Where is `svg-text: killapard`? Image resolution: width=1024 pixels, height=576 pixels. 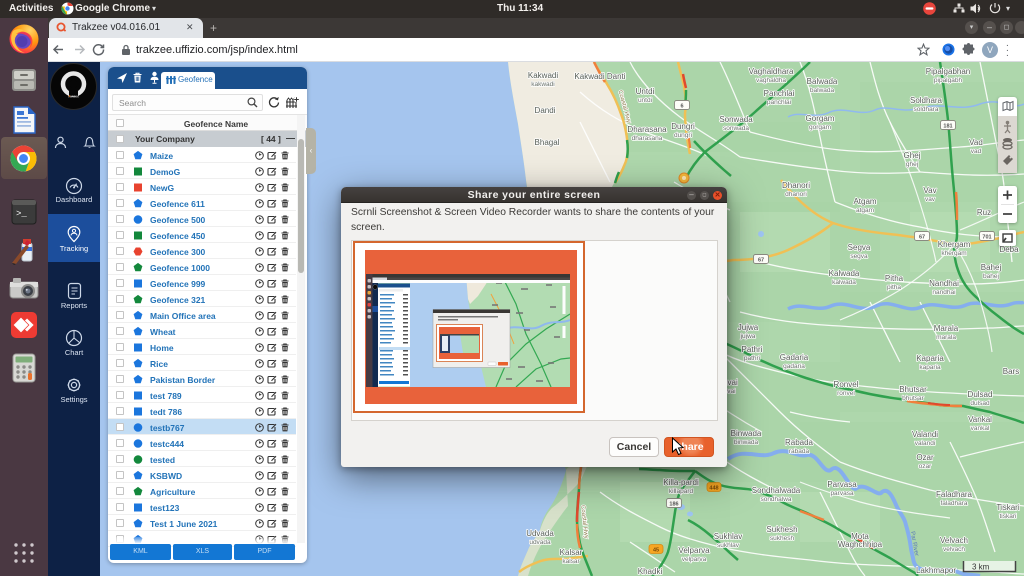
svg-text: killapard is located at coordinates (681, 491).